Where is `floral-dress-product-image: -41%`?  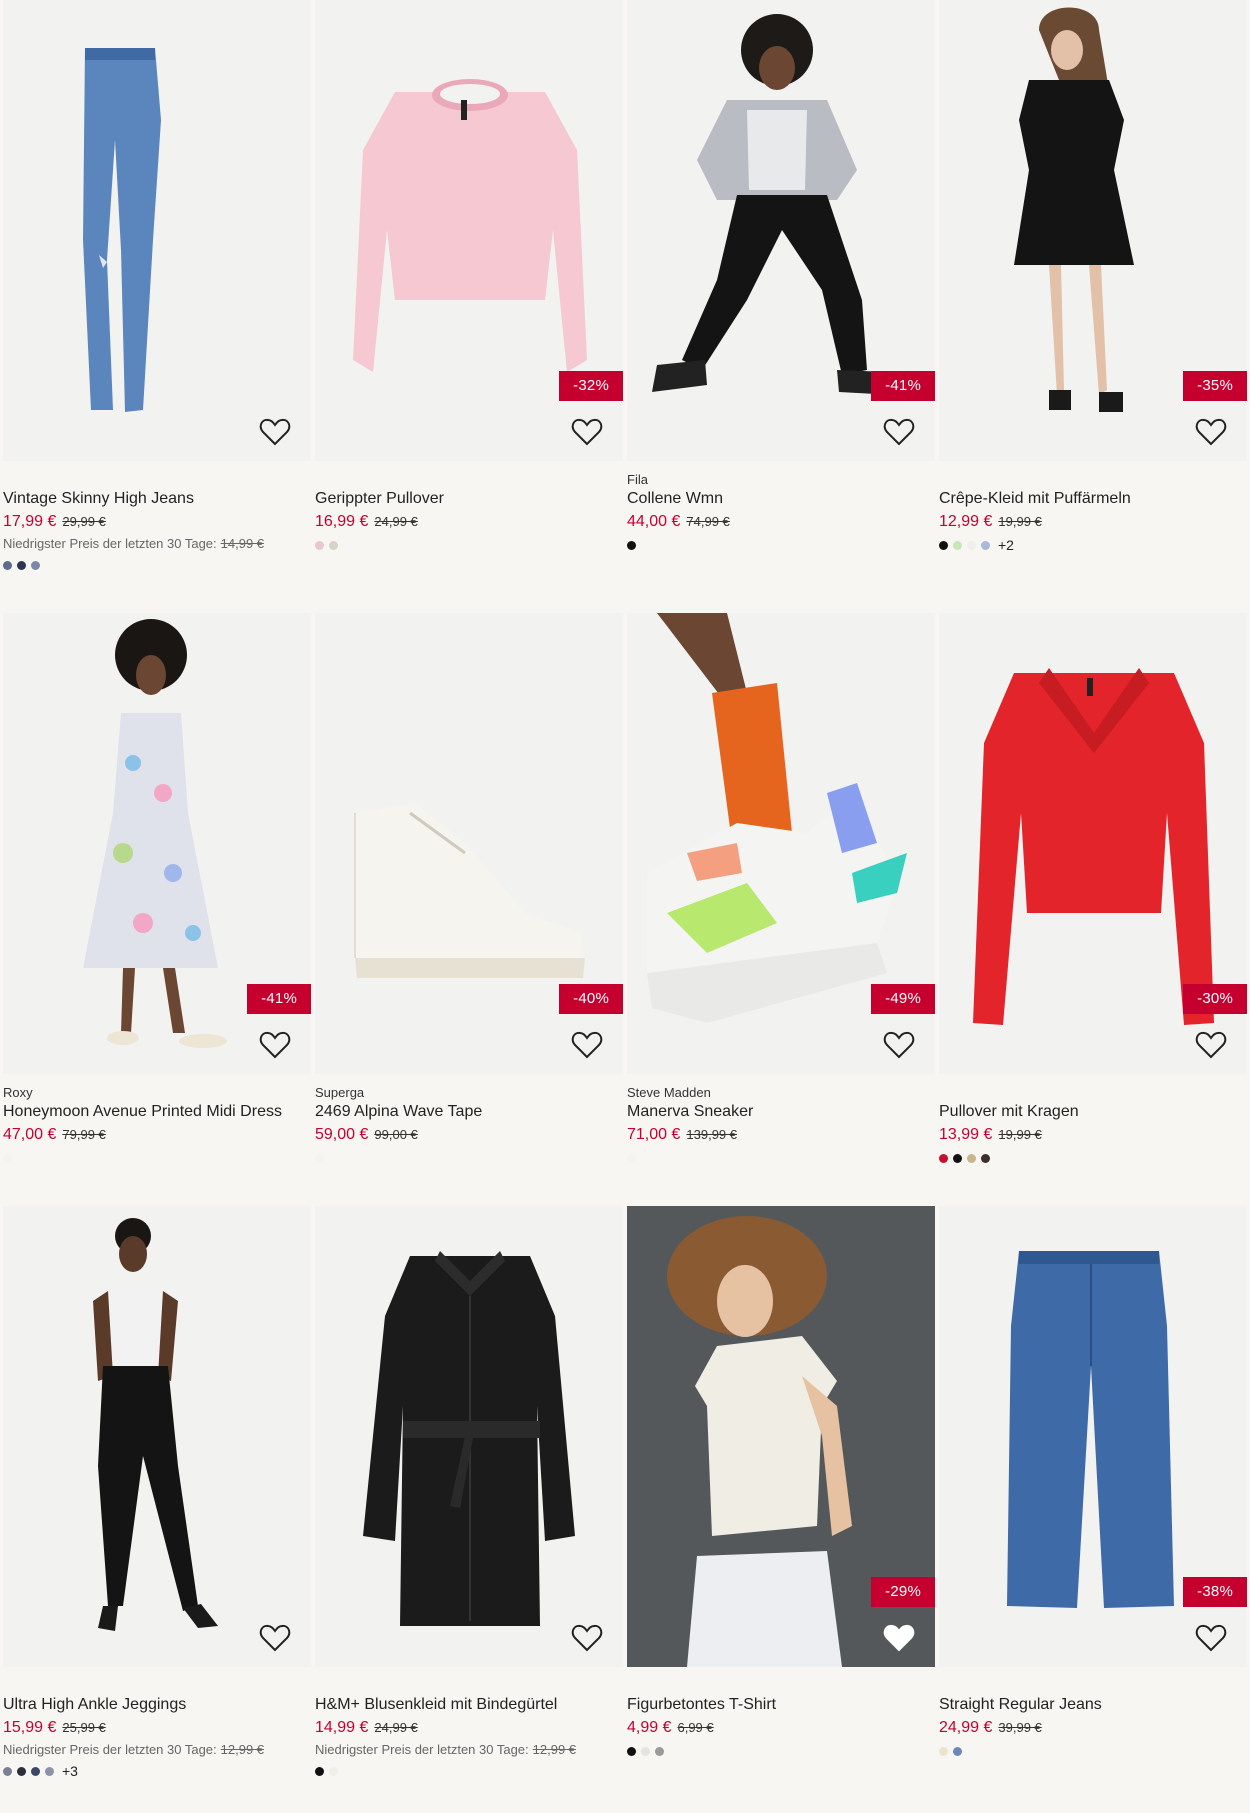
floral-dress-product-image: -41% is located at coordinates (157, 843).